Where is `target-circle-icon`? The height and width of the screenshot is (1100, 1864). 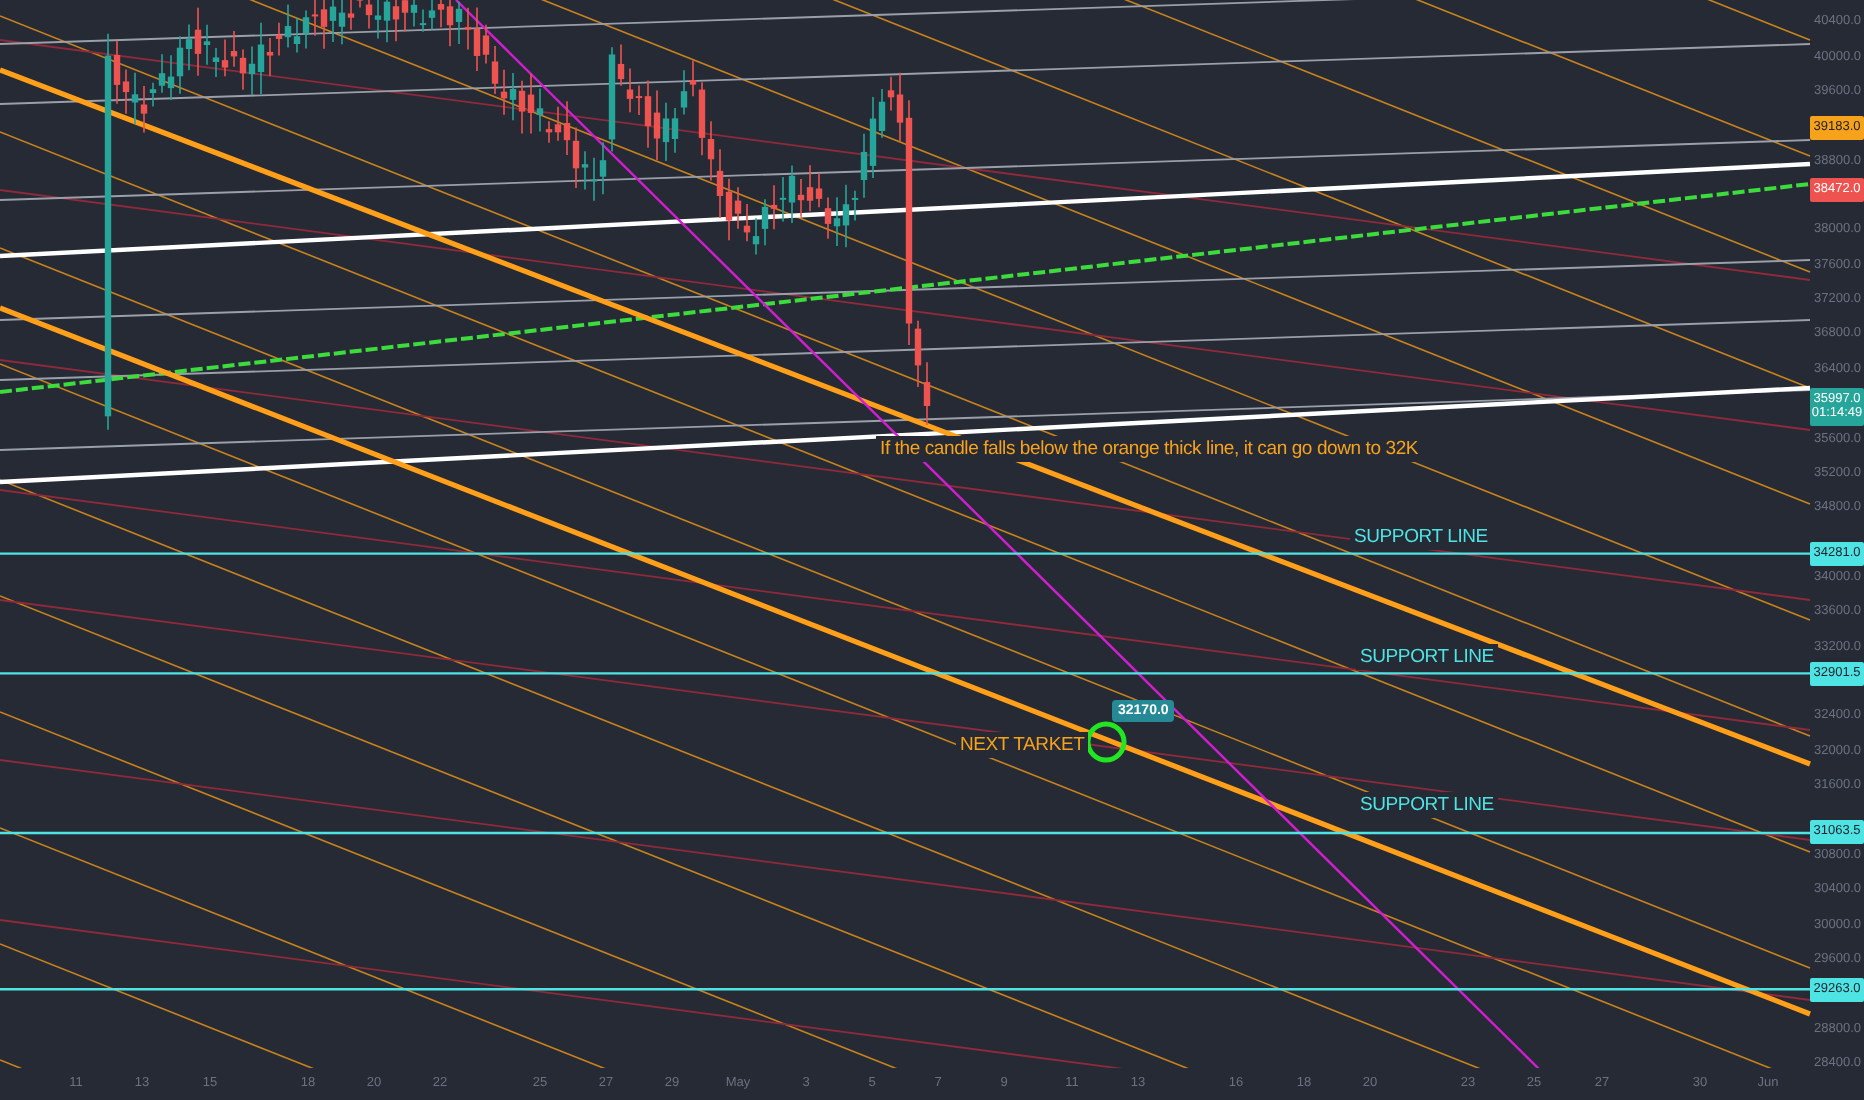 target-circle-icon is located at coordinates (1106, 742).